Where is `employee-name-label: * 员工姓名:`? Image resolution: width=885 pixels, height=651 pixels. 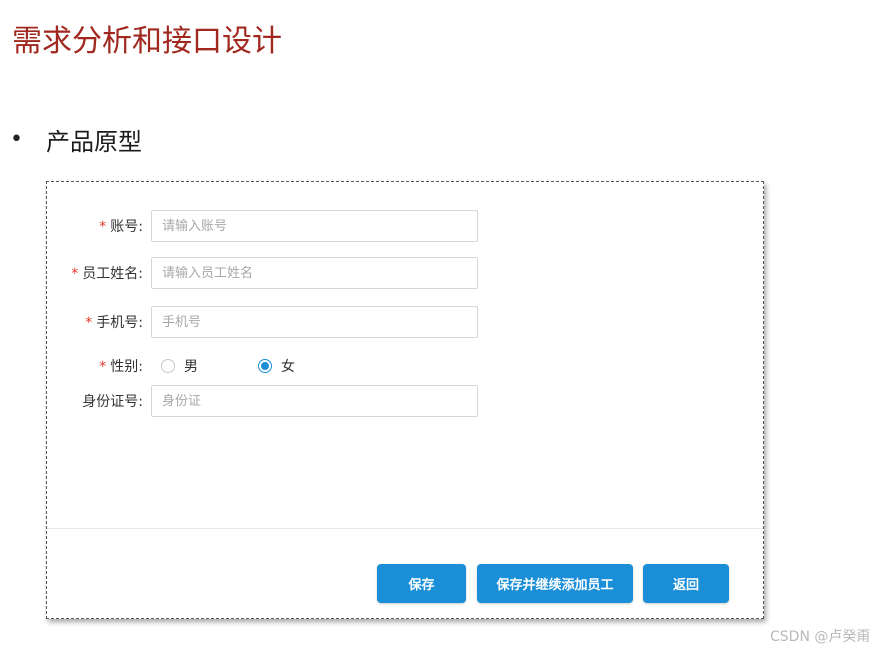 employee-name-label: * 员工姓名: is located at coordinates (107, 274).